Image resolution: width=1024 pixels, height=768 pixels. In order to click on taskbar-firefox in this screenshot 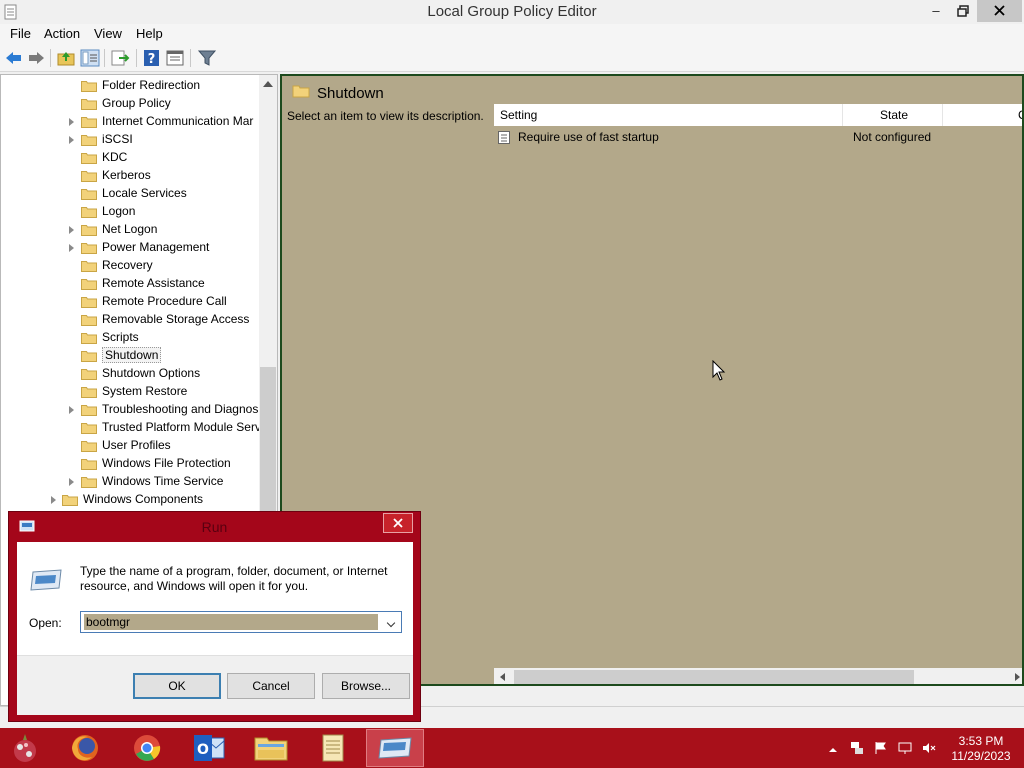, I will do `click(85, 748)`.